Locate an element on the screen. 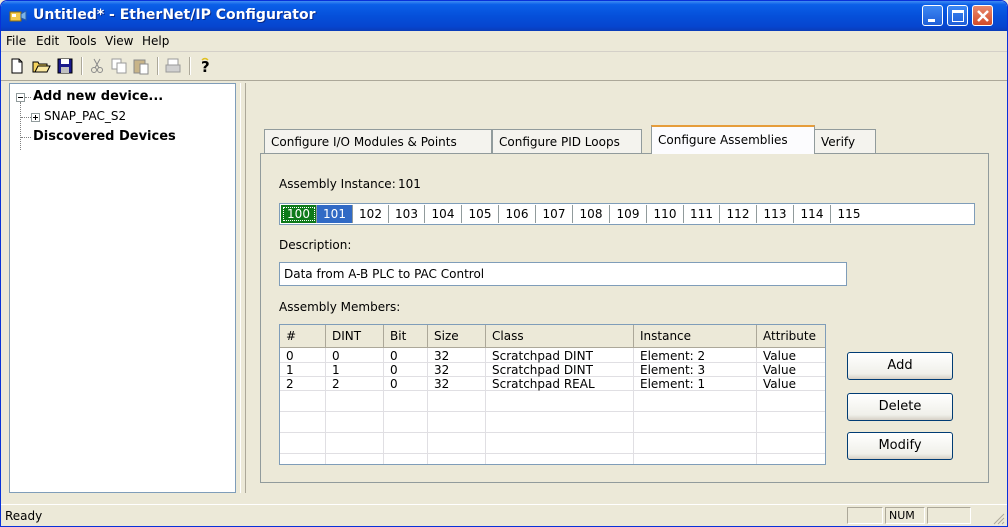 This screenshot has width=1008, height=527. cell-dint: 1 is located at coordinates (336, 370).